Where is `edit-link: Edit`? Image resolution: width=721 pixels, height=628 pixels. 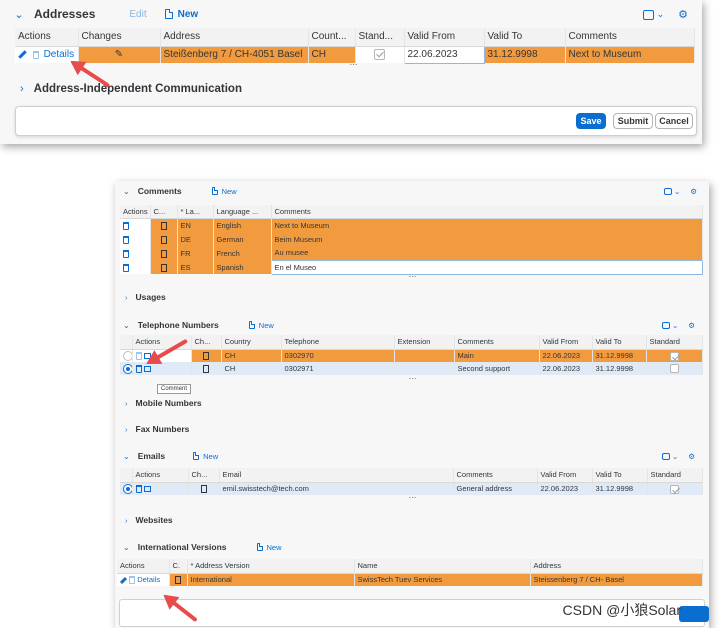 edit-link: Edit is located at coordinates (137, 14).